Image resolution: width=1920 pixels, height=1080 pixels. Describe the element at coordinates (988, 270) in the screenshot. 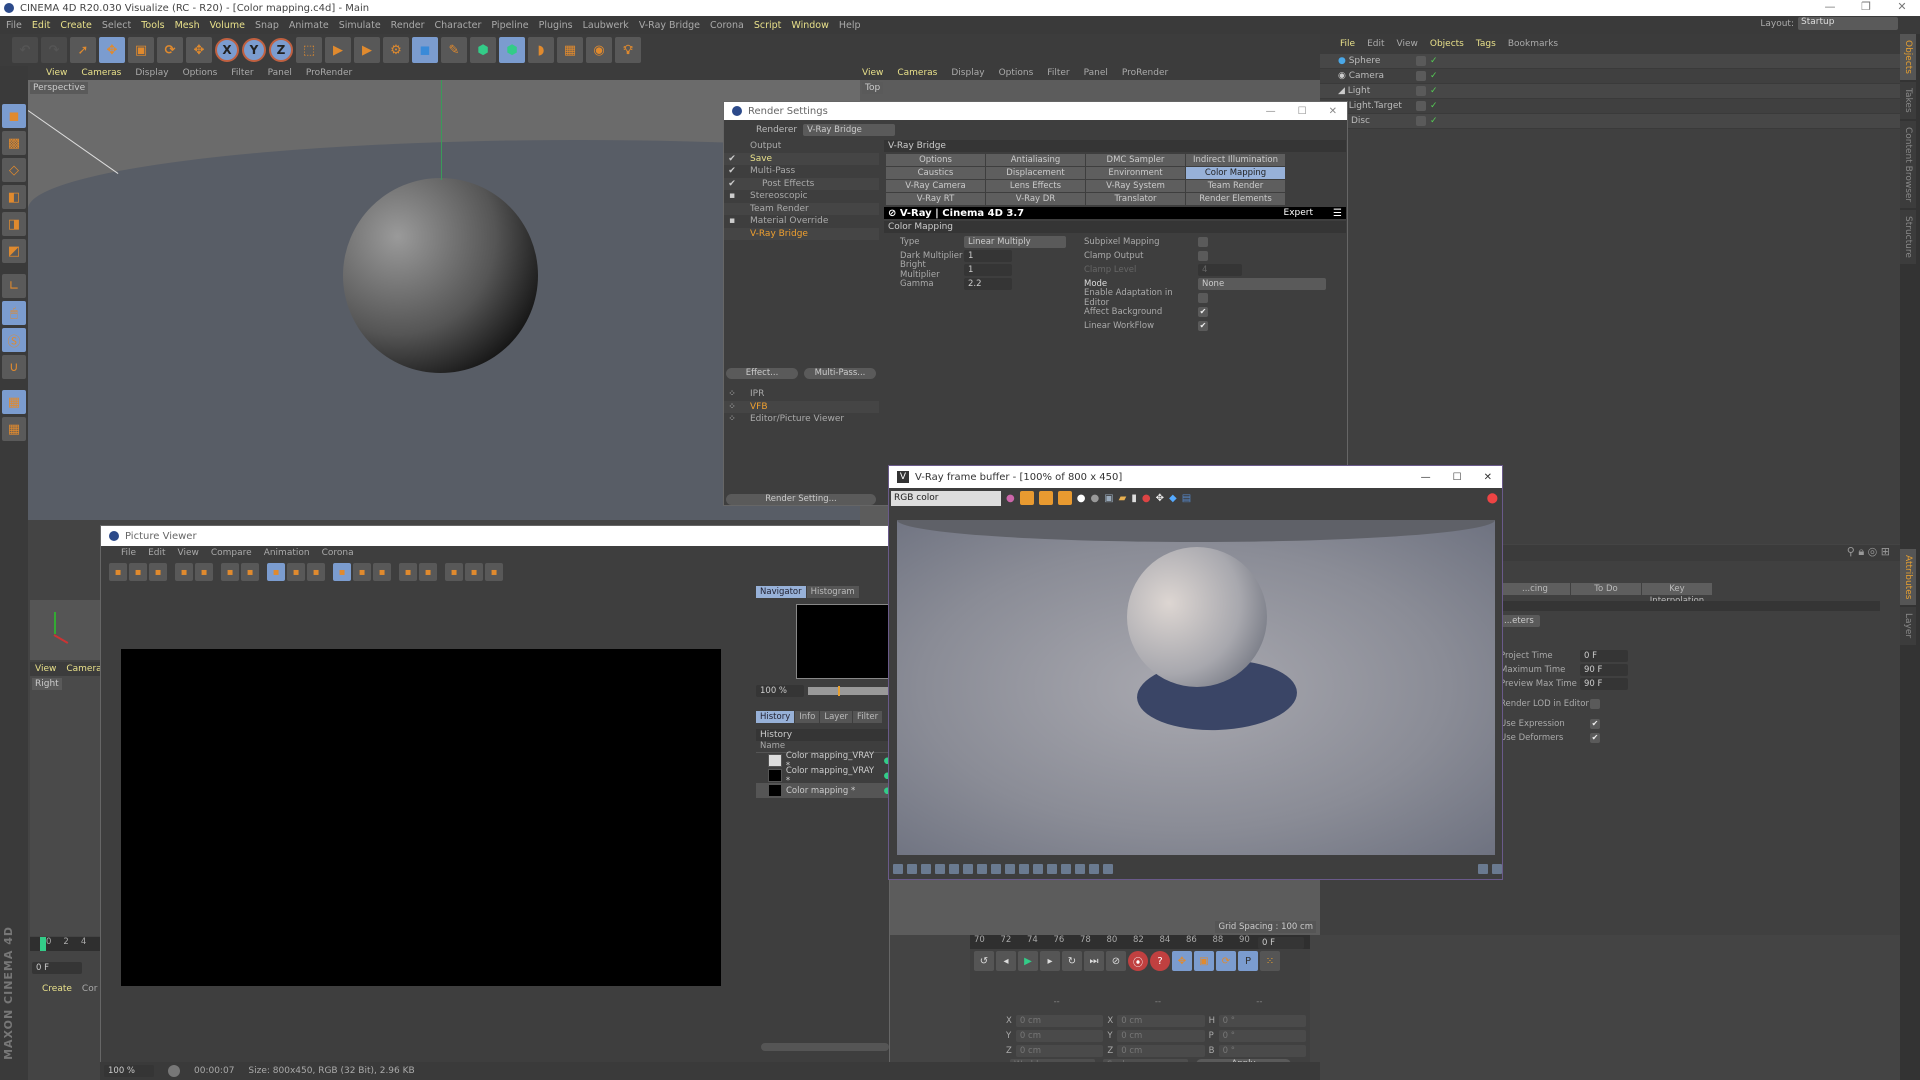

I see `param-number-field: 1` at that location.